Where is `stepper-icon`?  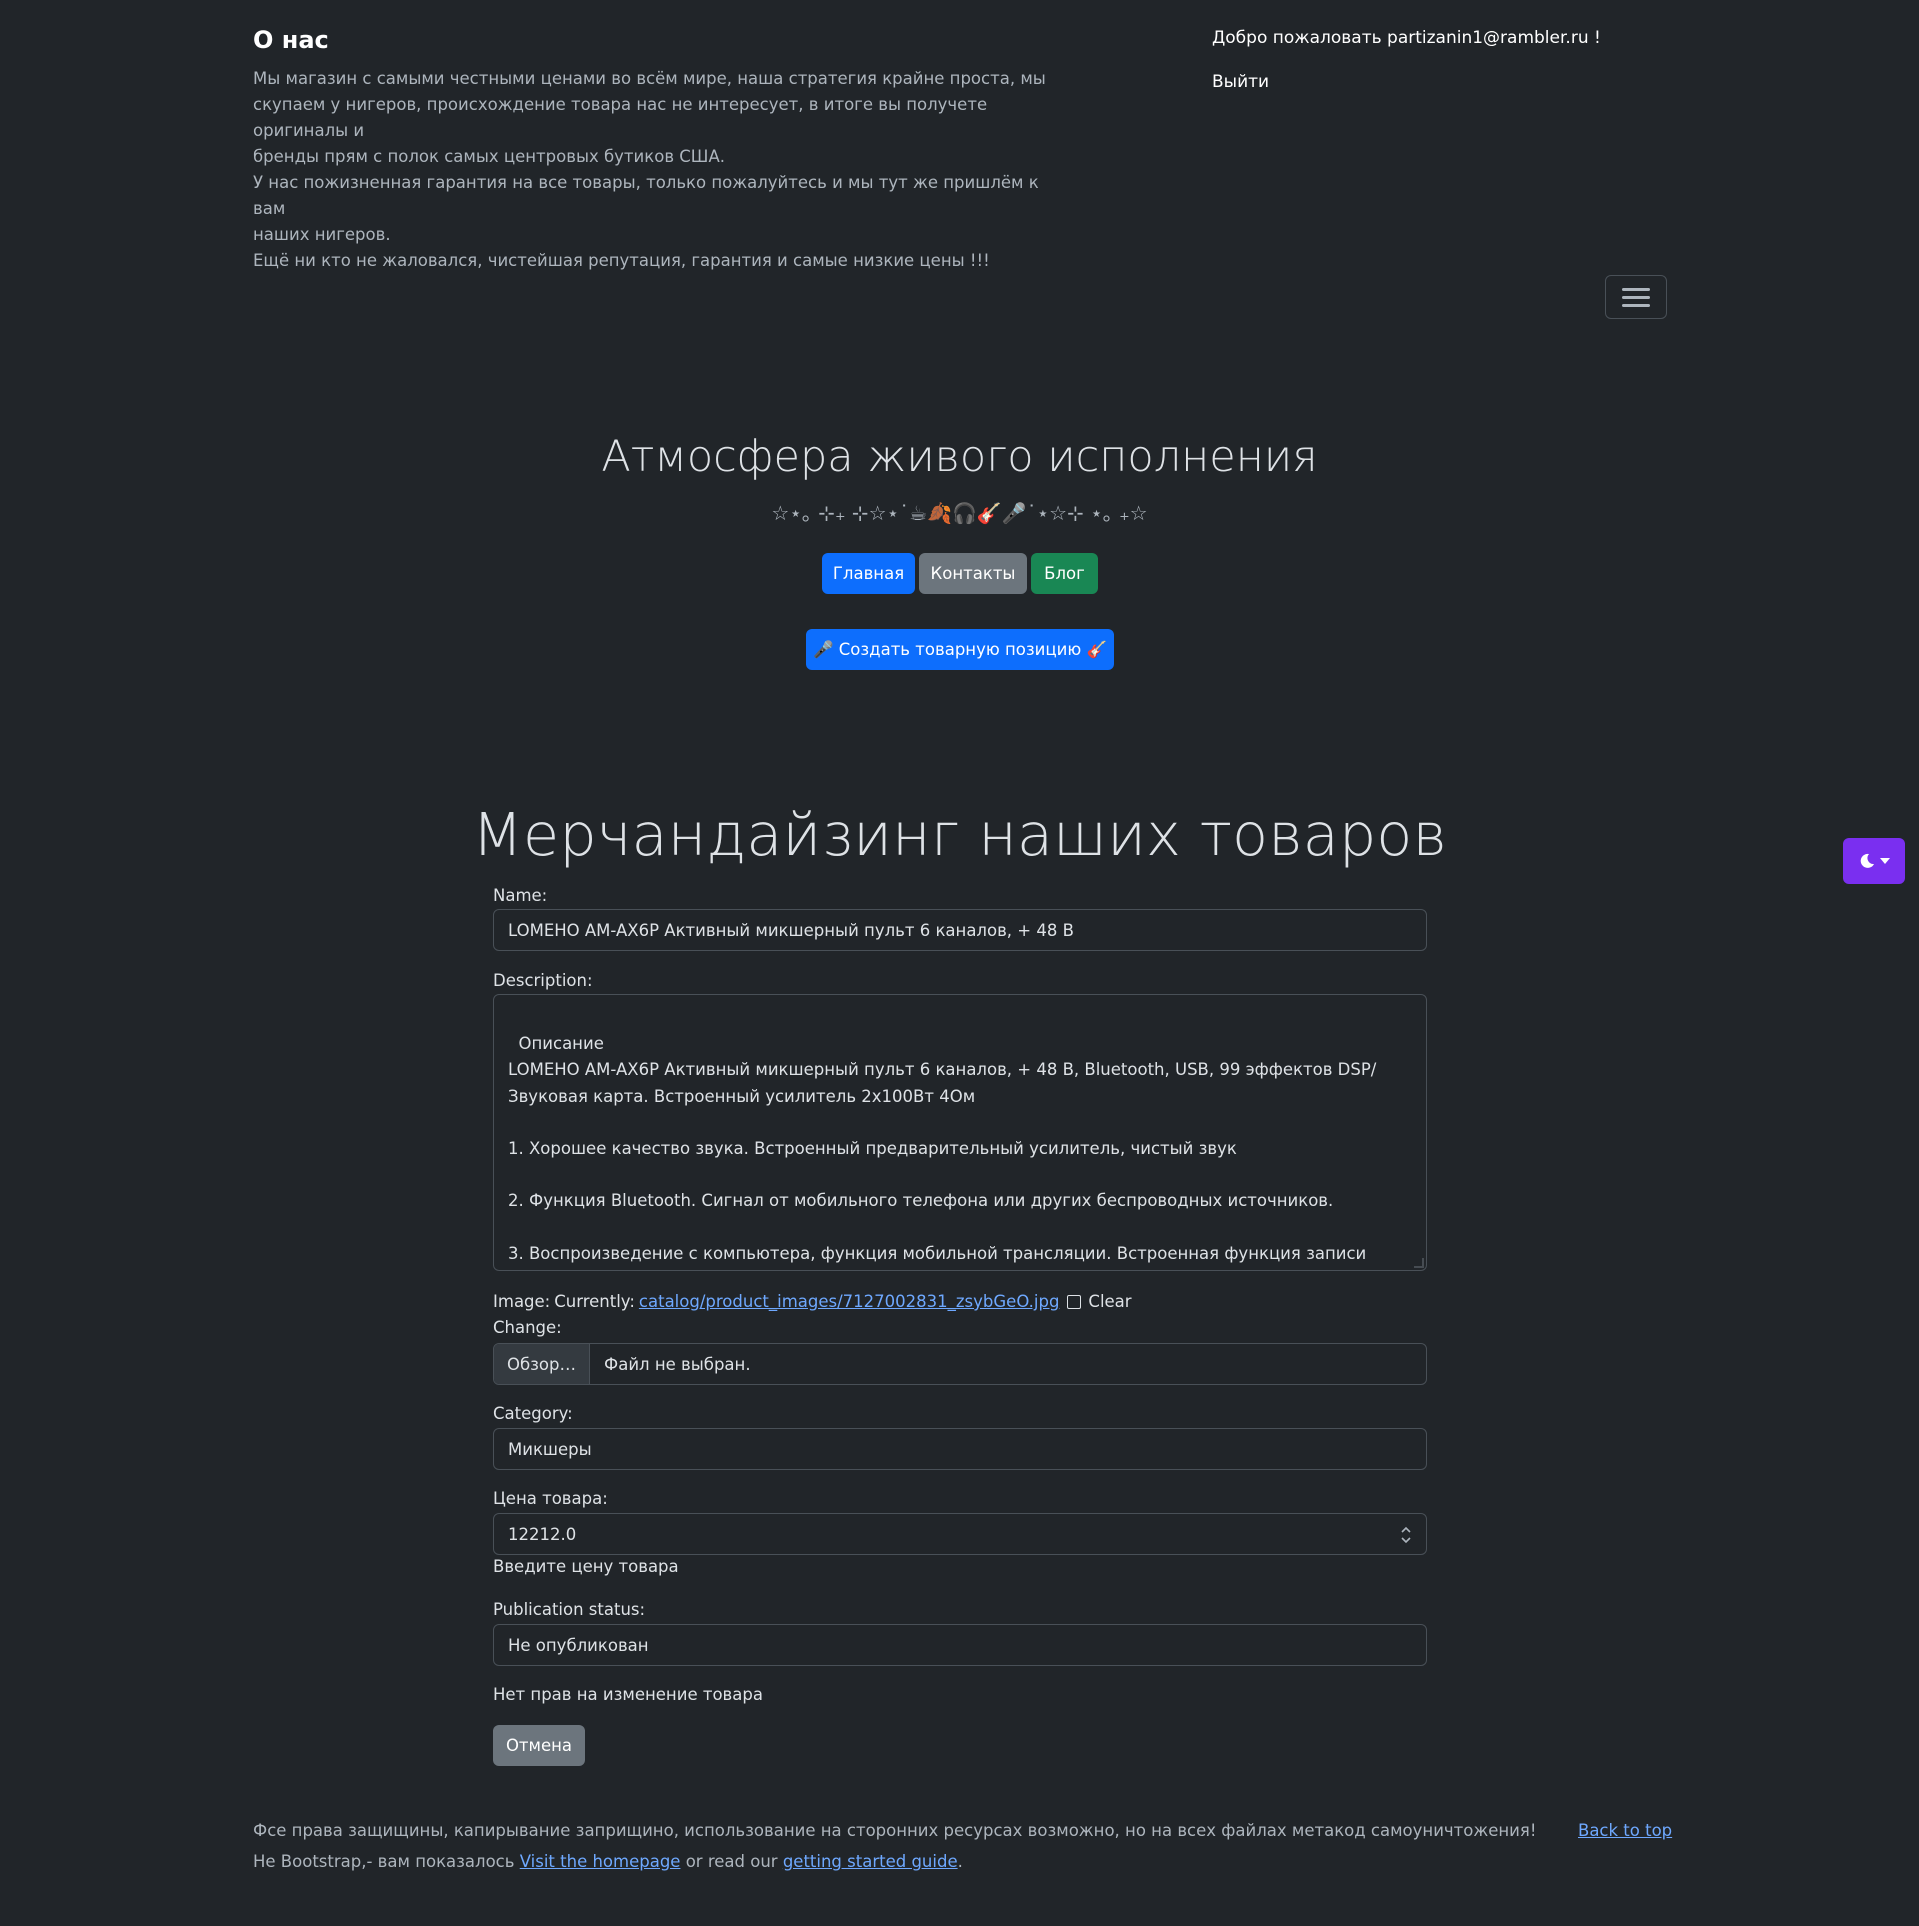 stepper-icon is located at coordinates (1406, 1535).